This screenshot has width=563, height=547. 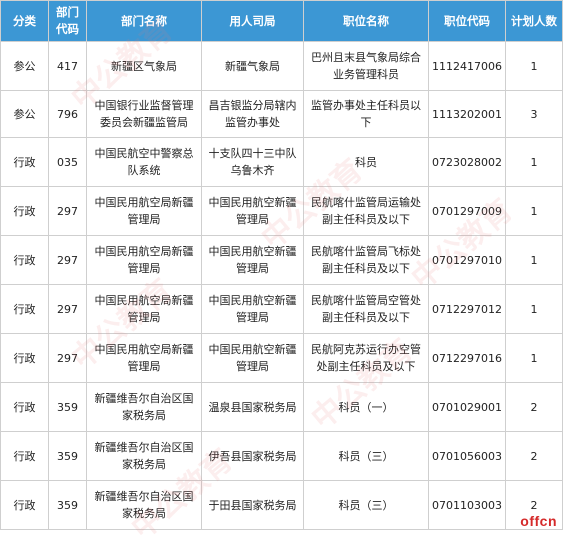 What do you see at coordinates (366, 114) in the screenshot?
I see `cell-position-name: 监管办事处主任科员以下` at bounding box center [366, 114].